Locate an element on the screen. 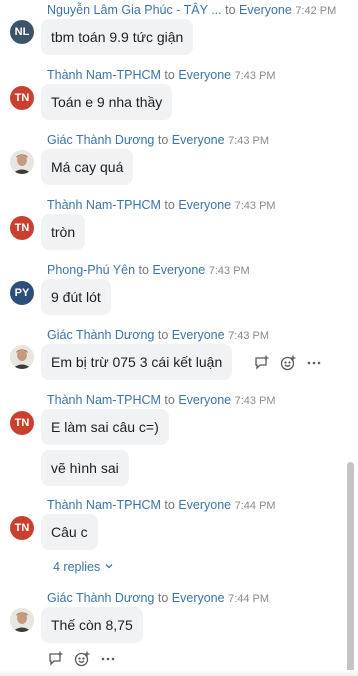 This screenshot has height=676, width=358. message-text: vẽ hình sai is located at coordinates (85, 468).